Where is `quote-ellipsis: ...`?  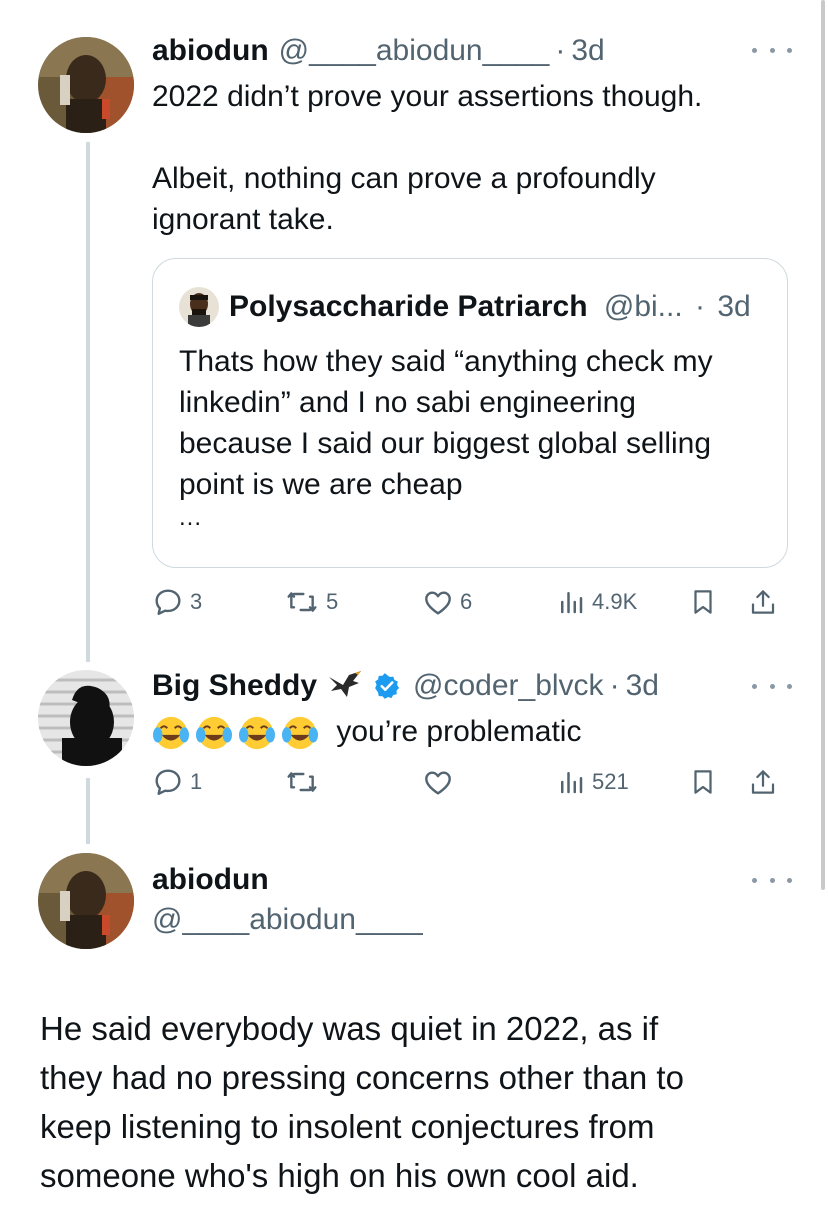
quote-ellipsis: ... is located at coordinates (191, 517).